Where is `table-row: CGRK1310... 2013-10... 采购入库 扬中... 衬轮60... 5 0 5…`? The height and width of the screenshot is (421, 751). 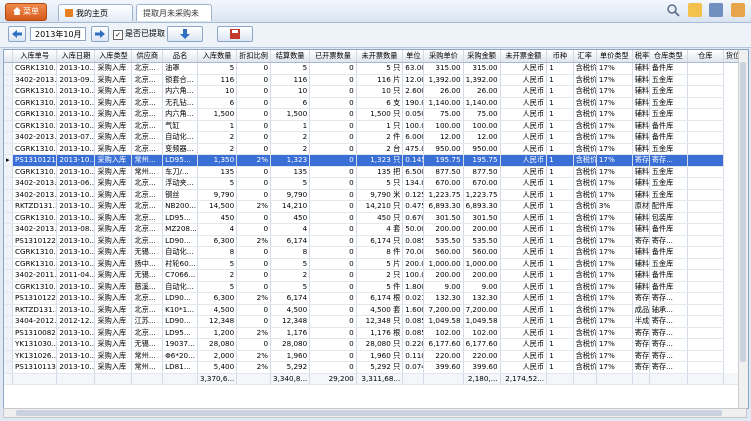 table-row: CGRK1310... 2013-10... 采购入库 扬中... 衬轮60... 5 0 5… is located at coordinates (373, 264).